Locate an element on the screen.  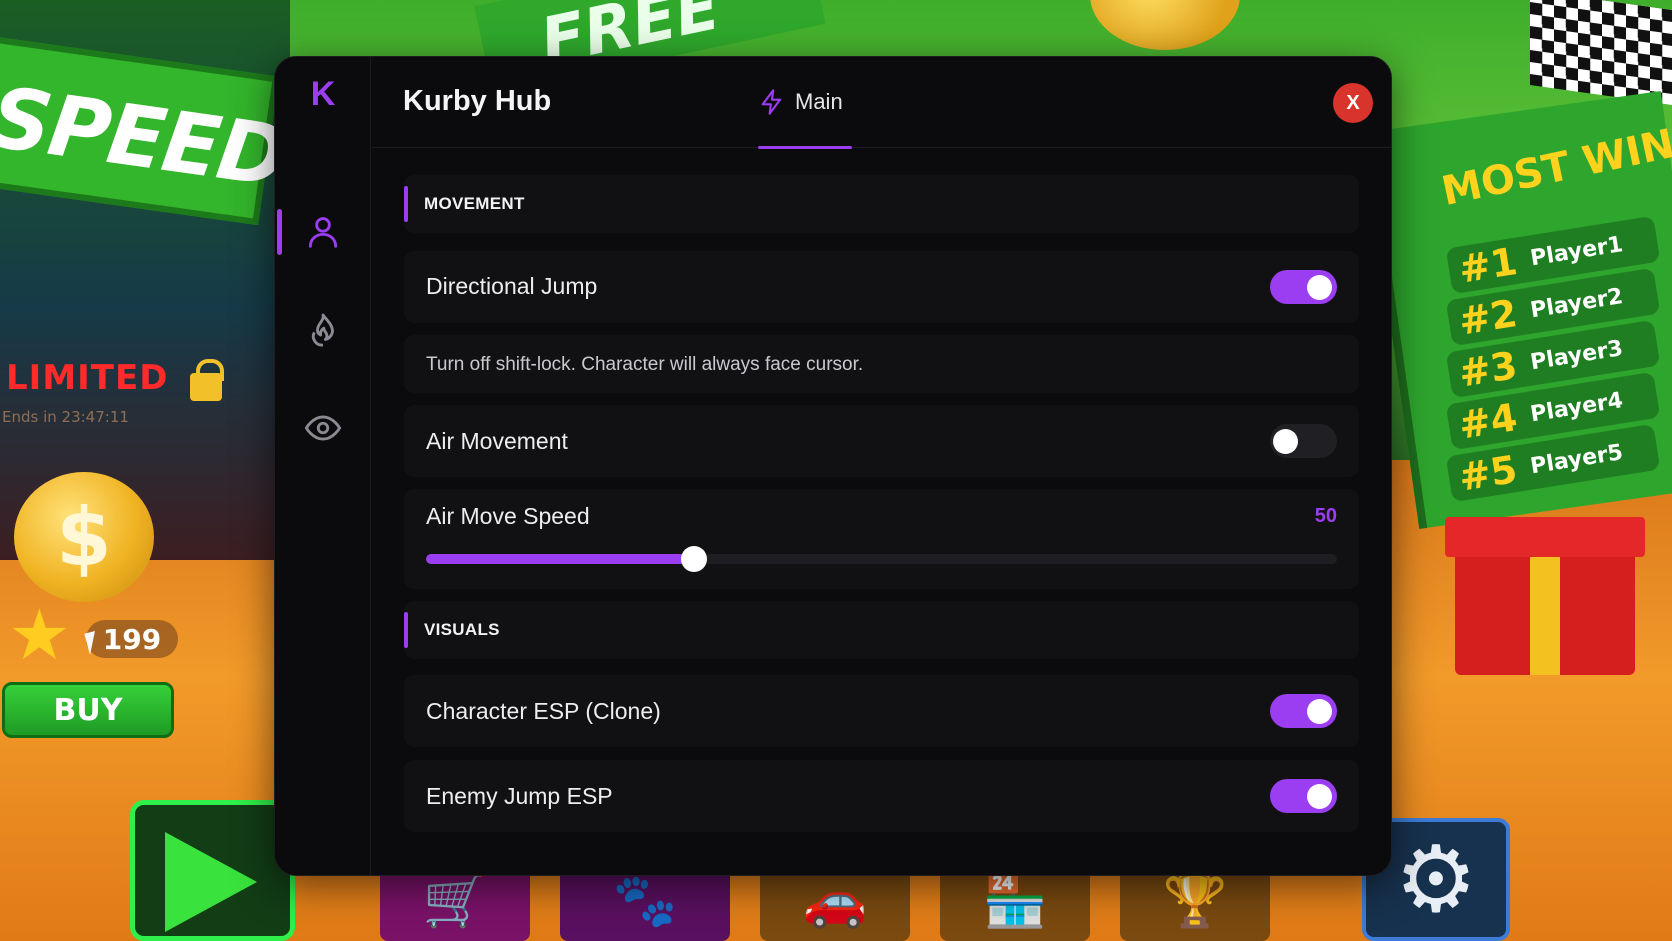
sidebar-item-combat is located at coordinates (323, 330).